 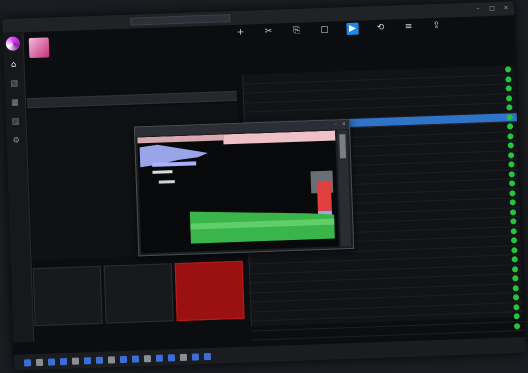 I want to click on copy-button: ⎘, so click(x=296, y=39).